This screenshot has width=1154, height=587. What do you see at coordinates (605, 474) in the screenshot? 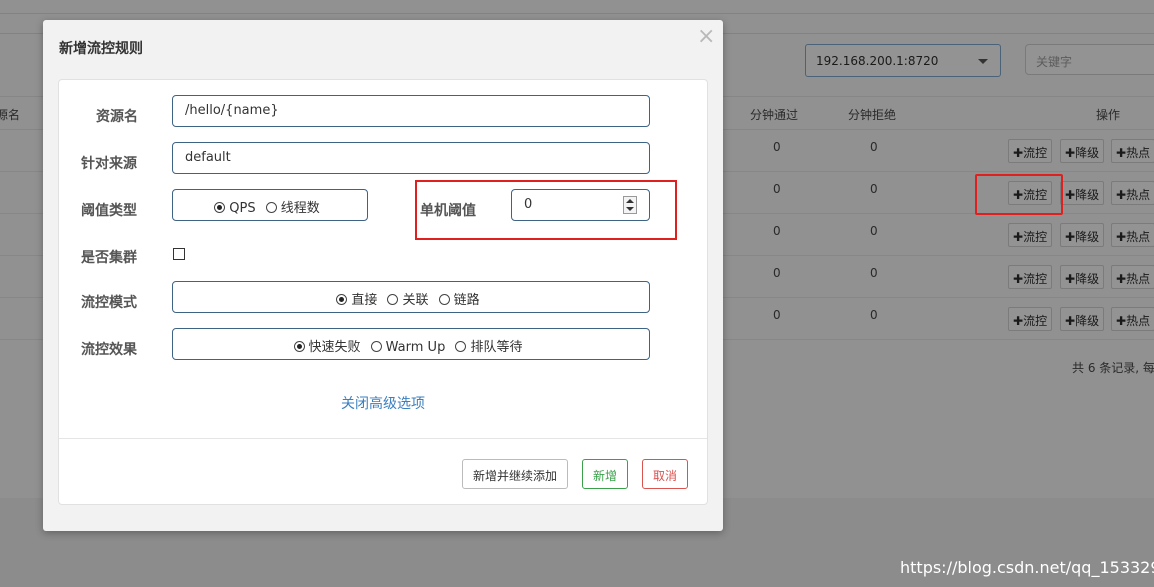
I see `add-button: 新增` at bounding box center [605, 474].